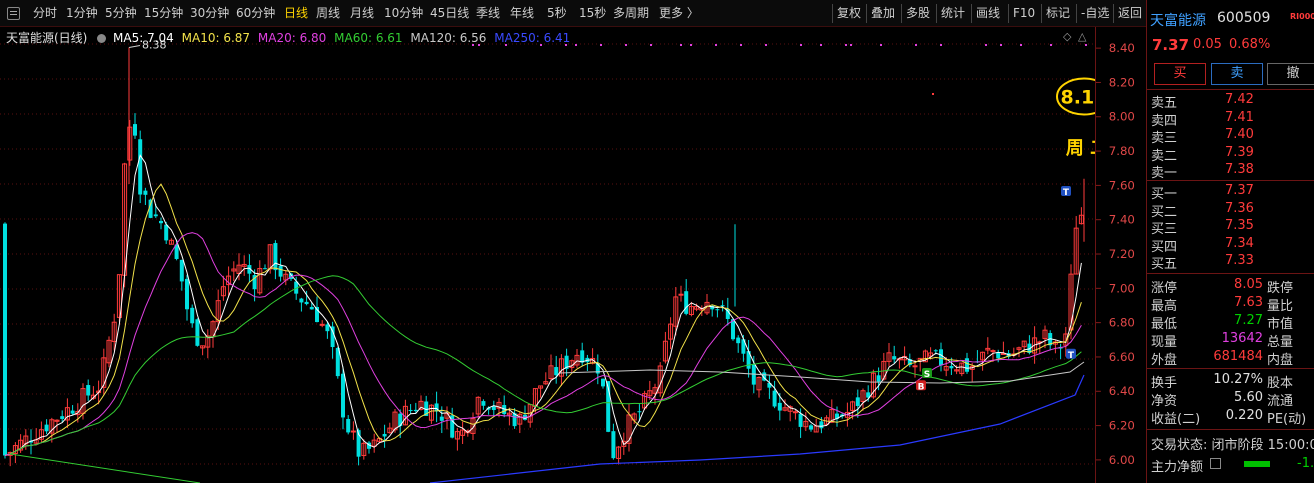 The width and height of the screenshot is (1314, 483). Describe the element at coordinates (209, 13) in the screenshot. I see `period-tab-4: 30分钟` at that location.